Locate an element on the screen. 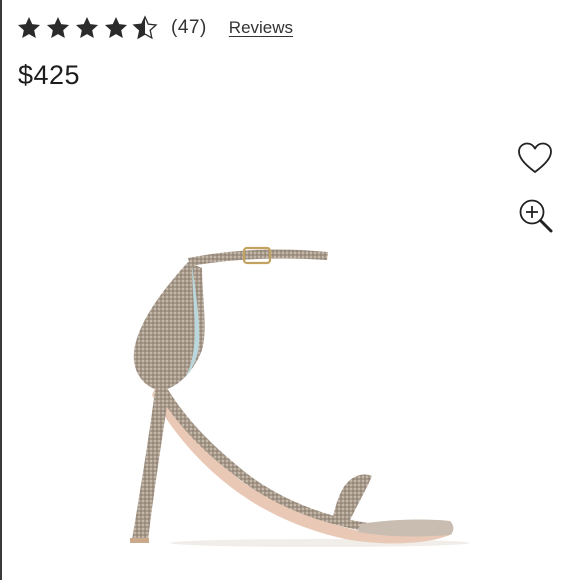 This screenshot has width=580, height=580. reviews-link: Reviews is located at coordinates (261, 28).